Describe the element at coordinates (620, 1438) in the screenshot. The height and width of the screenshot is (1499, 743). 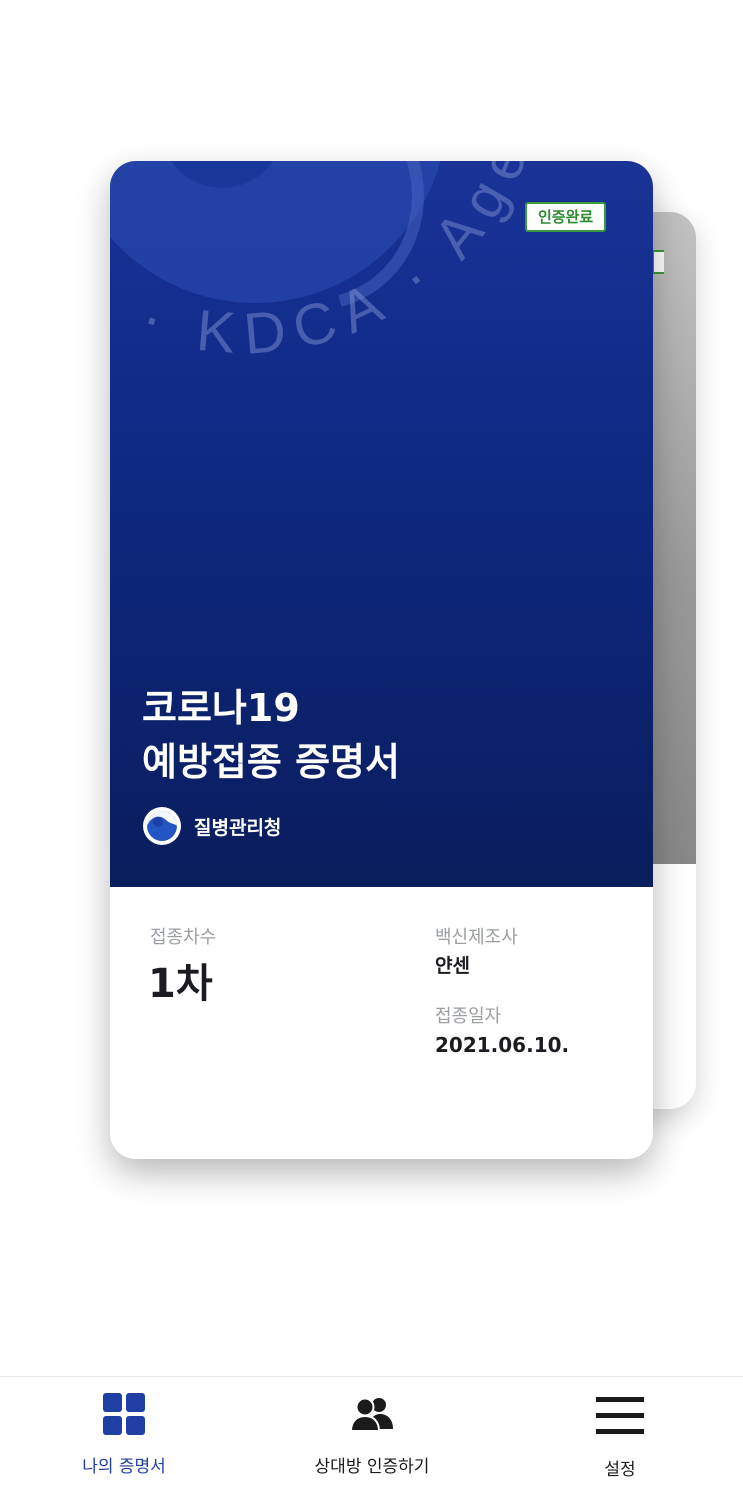
I see `tab-settings: 설정` at that location.